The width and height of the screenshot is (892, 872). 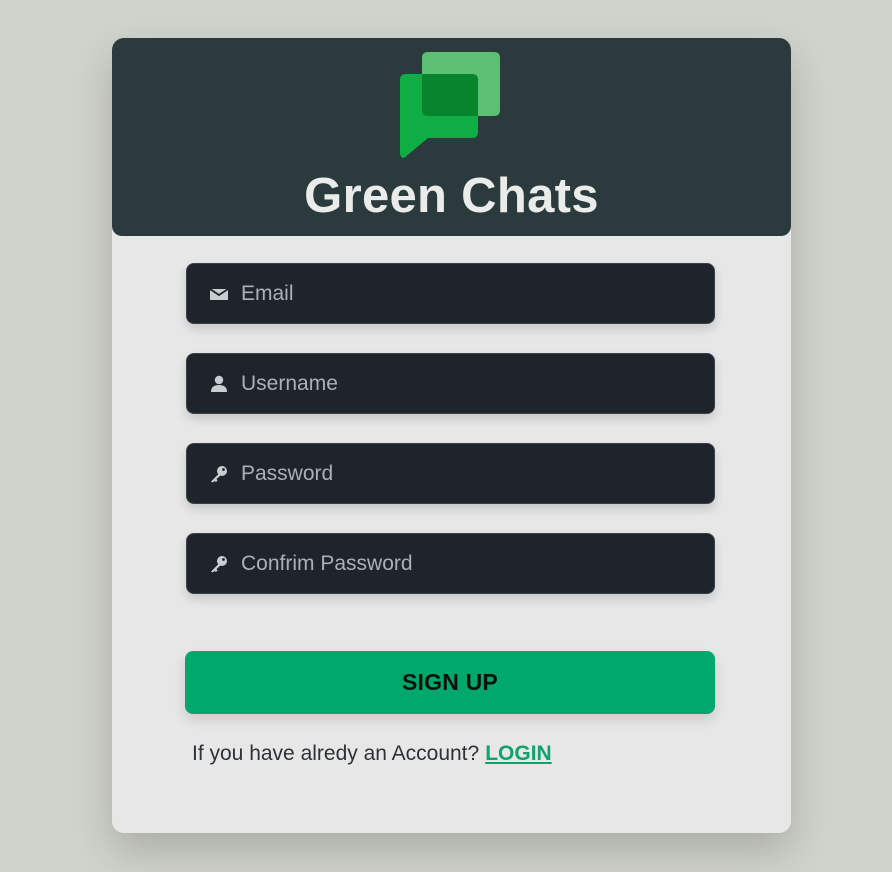 What do you see at coordinates (219, 294) in the screenshot?
I see `envelope-icon` at bounding box center [219, 294].